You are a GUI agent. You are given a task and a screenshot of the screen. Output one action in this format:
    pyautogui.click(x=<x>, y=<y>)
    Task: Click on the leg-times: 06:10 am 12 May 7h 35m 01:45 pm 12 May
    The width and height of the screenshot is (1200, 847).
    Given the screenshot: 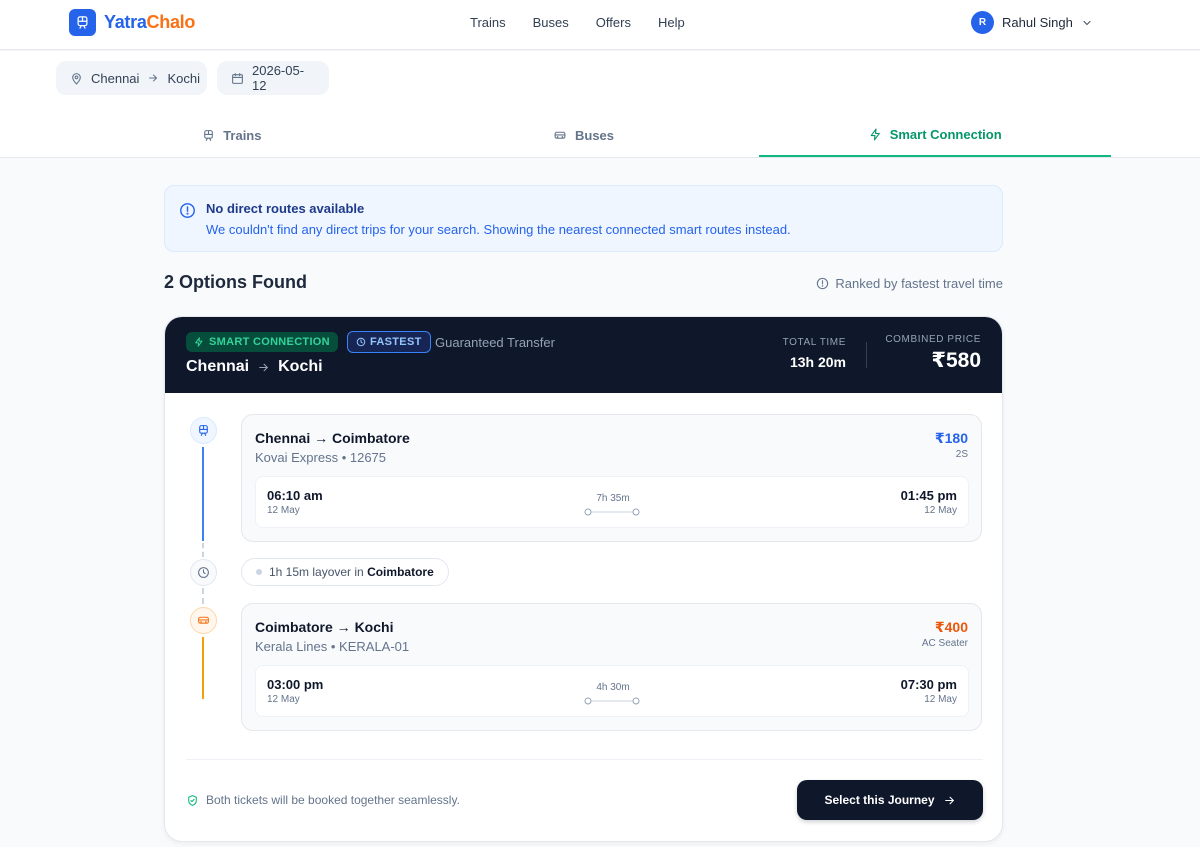 What is the action you would take?
    pyautogui.click(x=612, y=502)
    